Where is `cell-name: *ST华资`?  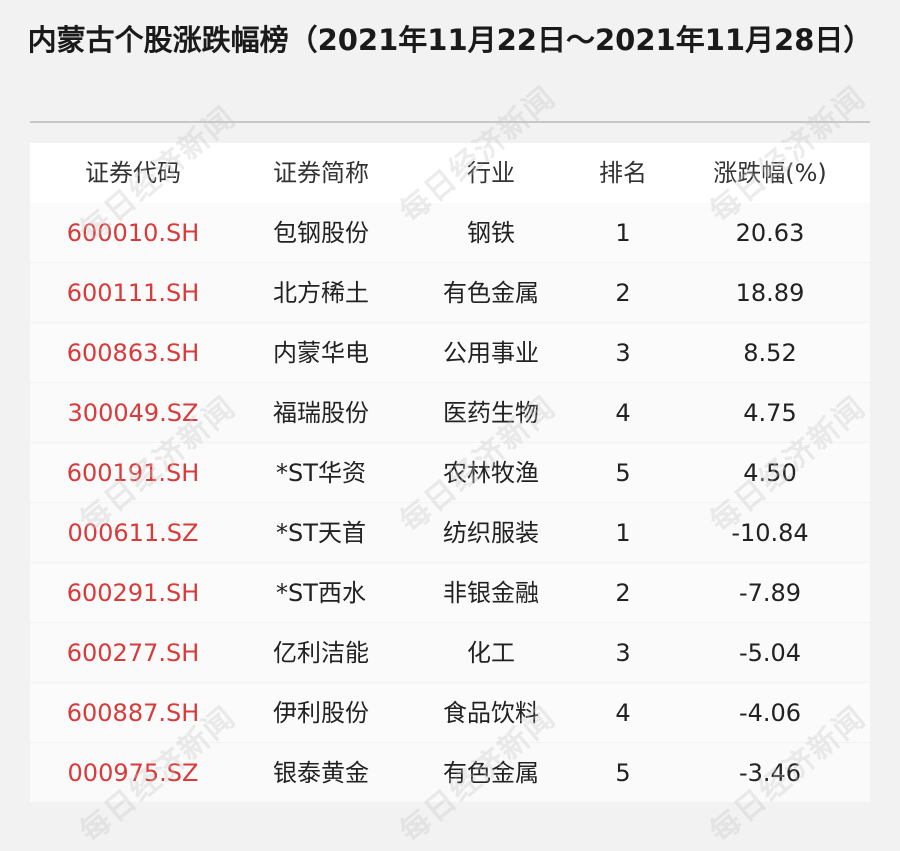 cell-name: *ST华资 is located at coordinates (321, 473).